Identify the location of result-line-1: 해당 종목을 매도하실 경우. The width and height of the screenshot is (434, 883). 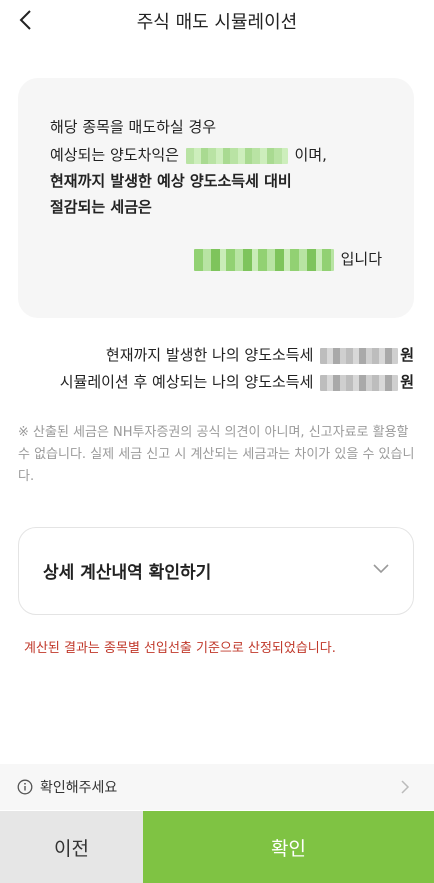
(133, 127).